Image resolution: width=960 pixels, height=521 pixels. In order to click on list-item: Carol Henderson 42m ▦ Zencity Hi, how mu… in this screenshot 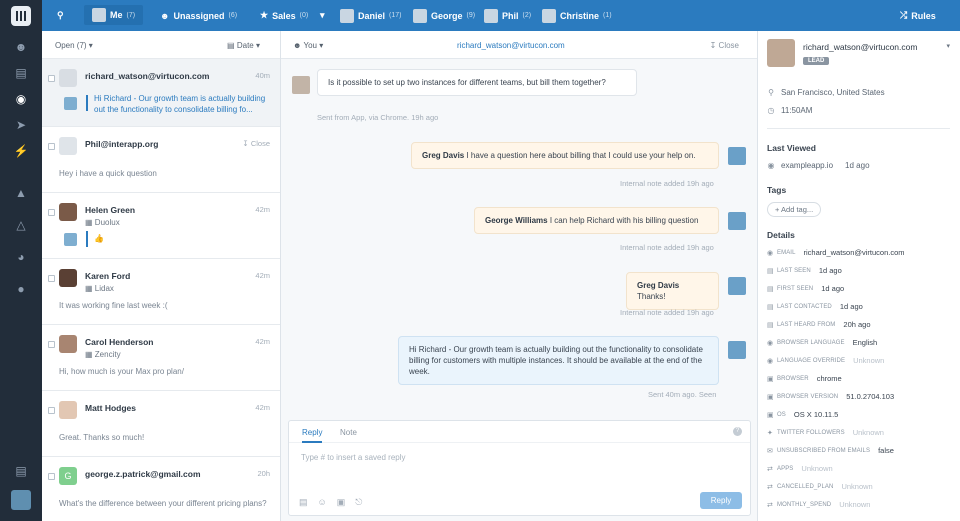, I will do `click(161, 358)`.